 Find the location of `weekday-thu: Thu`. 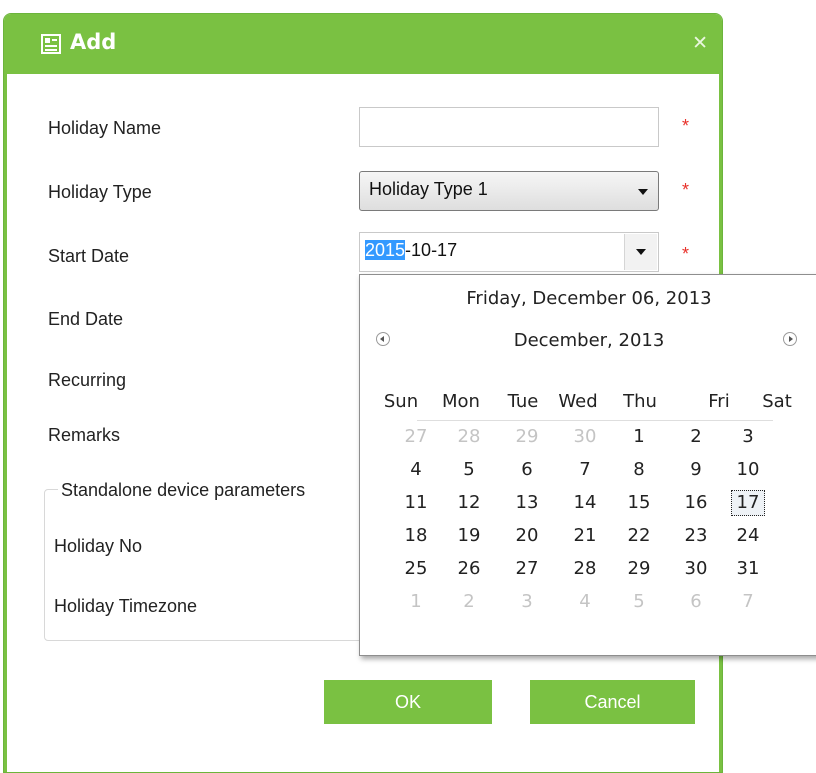

weekday-thu: Thu is located at coordinates (640, 401).